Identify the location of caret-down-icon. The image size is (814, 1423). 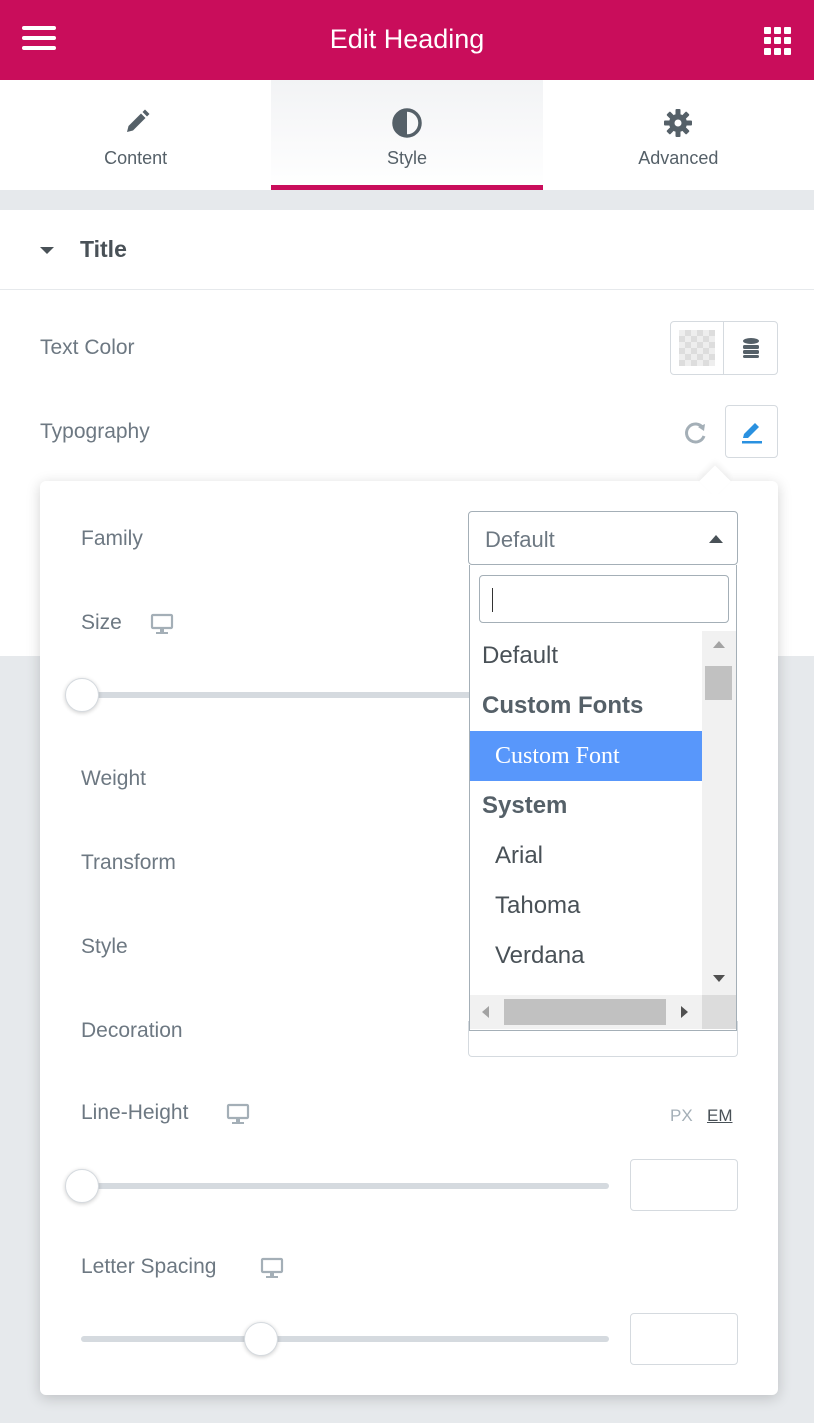
(47, 250).